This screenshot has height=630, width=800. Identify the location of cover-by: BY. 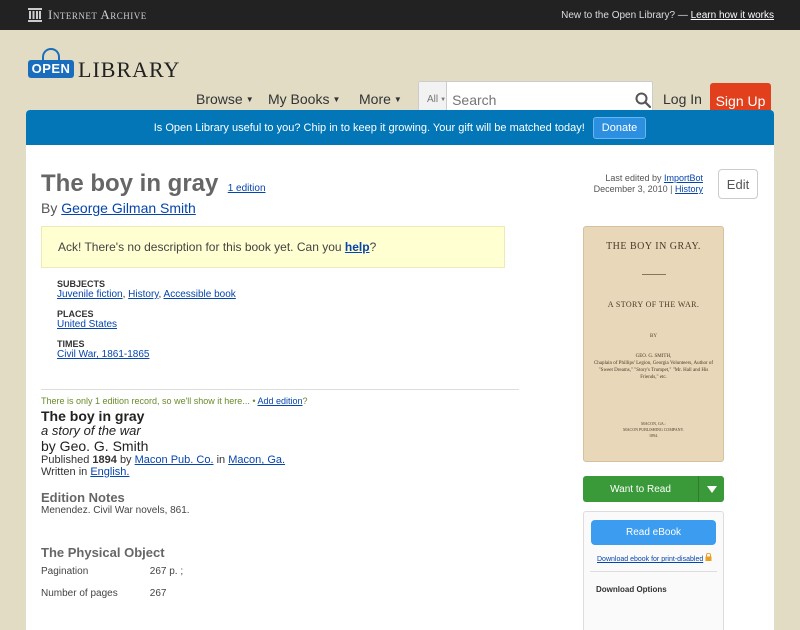
(653, 336).